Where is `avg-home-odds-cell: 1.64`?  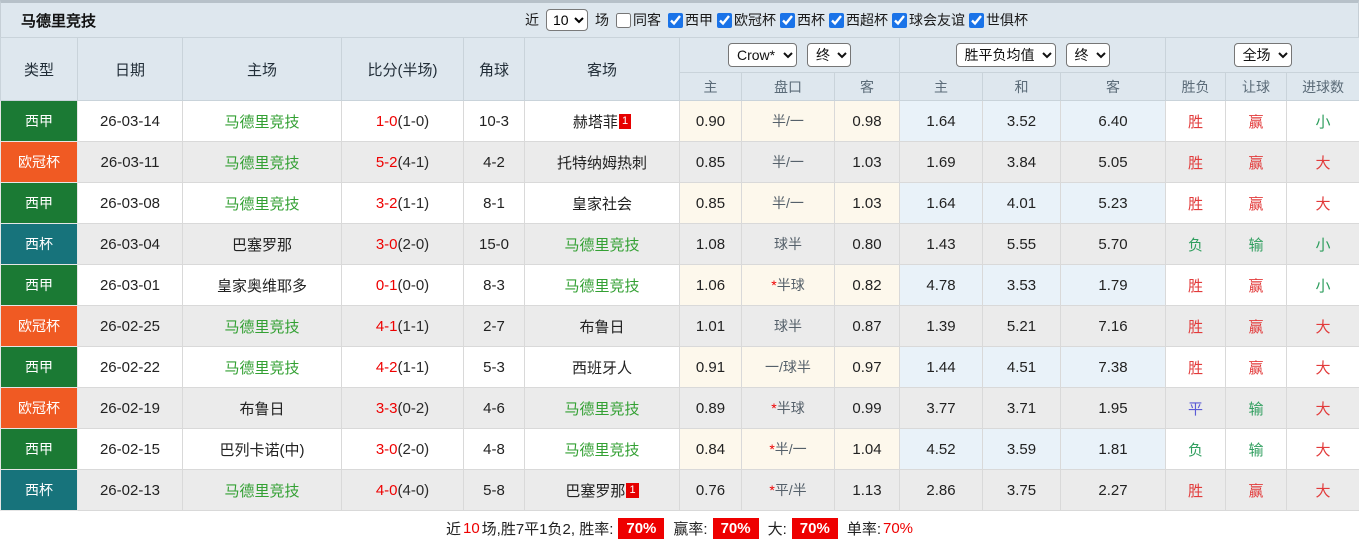
avg-home-odds-cell: 1.64 is located at coordinates (941, 203).